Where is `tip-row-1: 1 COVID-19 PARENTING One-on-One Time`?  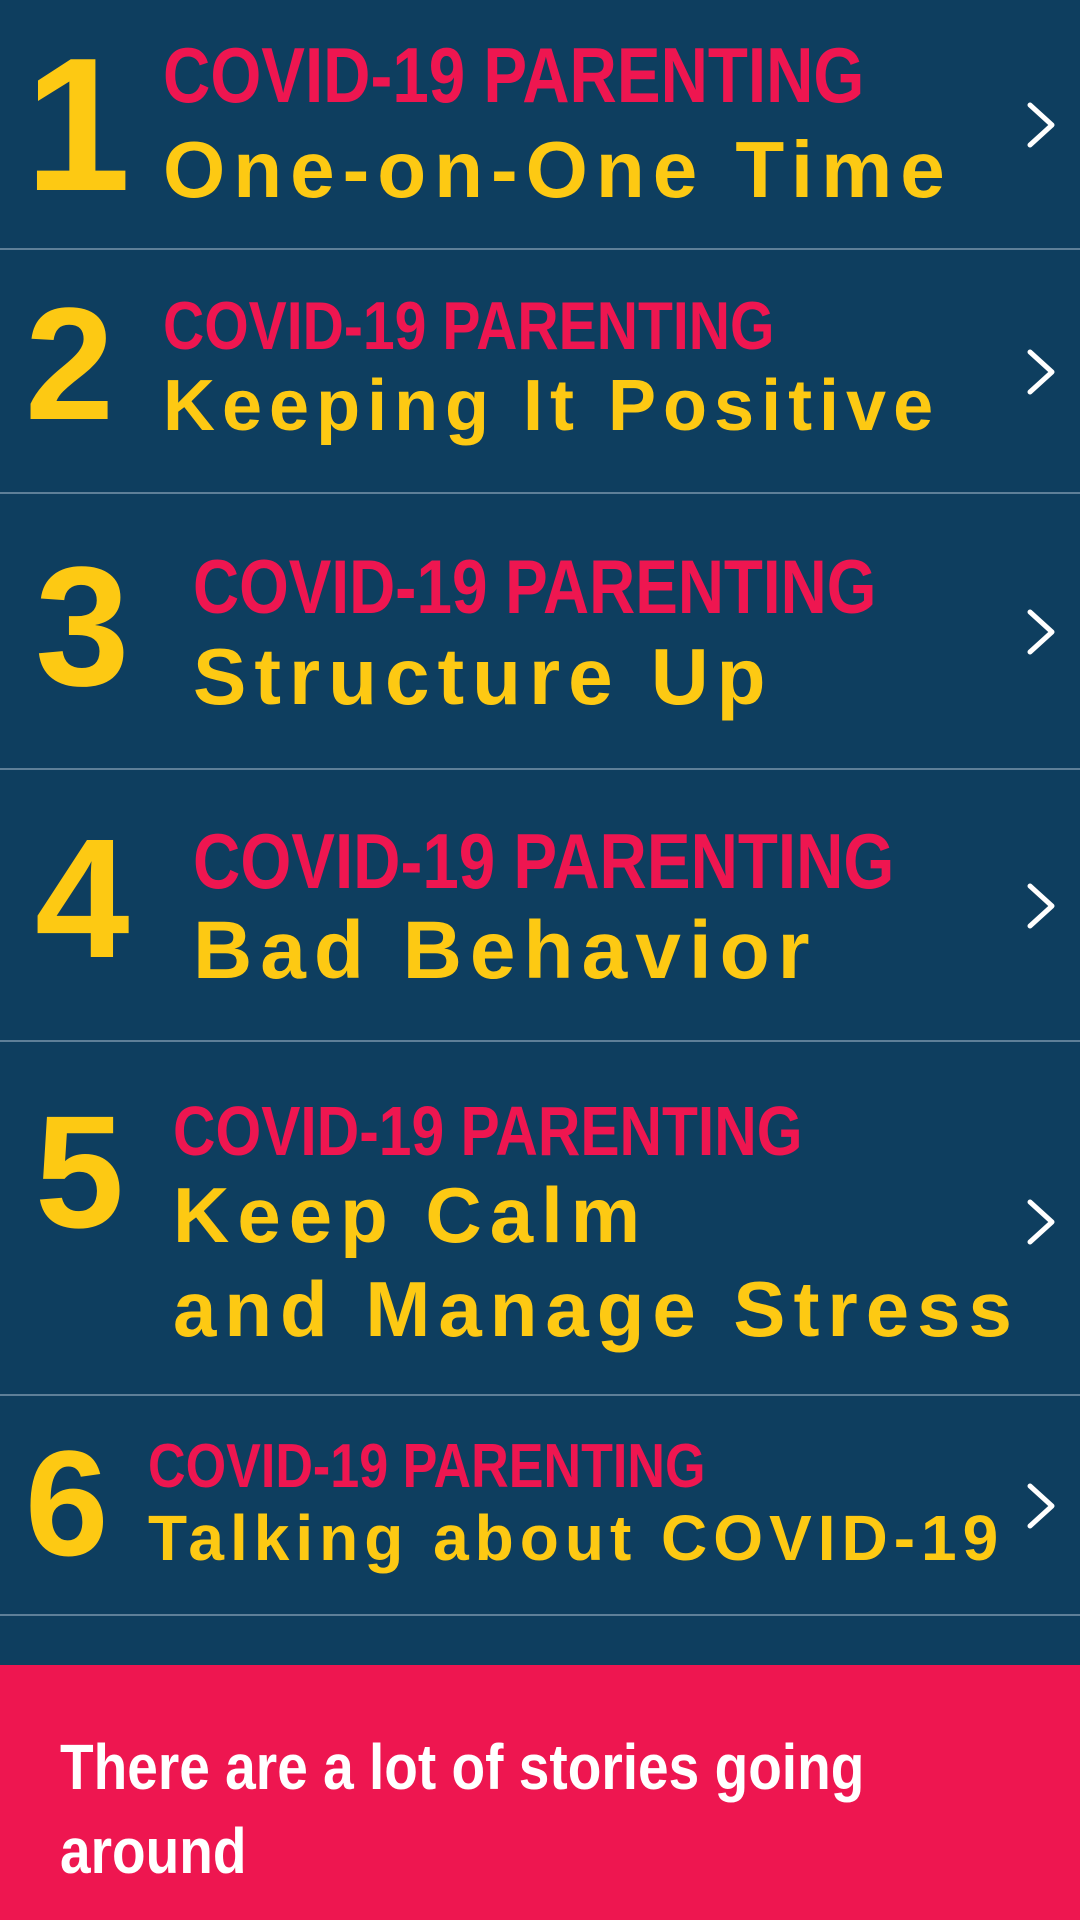 tip-row-1: 1 COVID-19 PARENTING One-on-One Time is located at coordinates (540, 125).